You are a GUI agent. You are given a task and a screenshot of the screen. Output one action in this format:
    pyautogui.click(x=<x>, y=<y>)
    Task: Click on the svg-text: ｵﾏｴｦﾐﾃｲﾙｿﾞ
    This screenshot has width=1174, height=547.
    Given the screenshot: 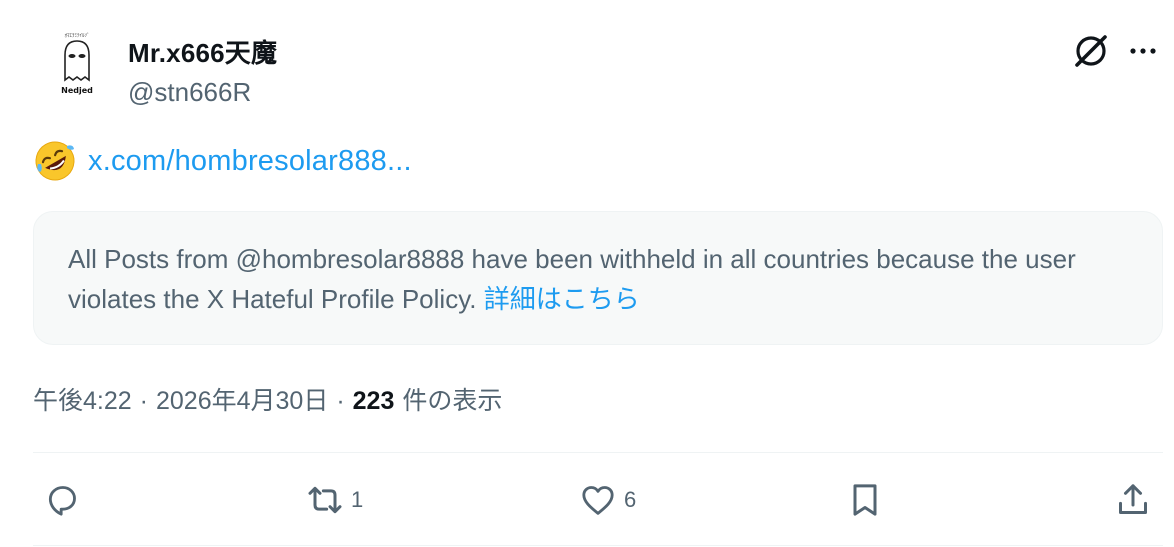 What is the action you would take?
    pyautogui.click(x=76, y=35)
    